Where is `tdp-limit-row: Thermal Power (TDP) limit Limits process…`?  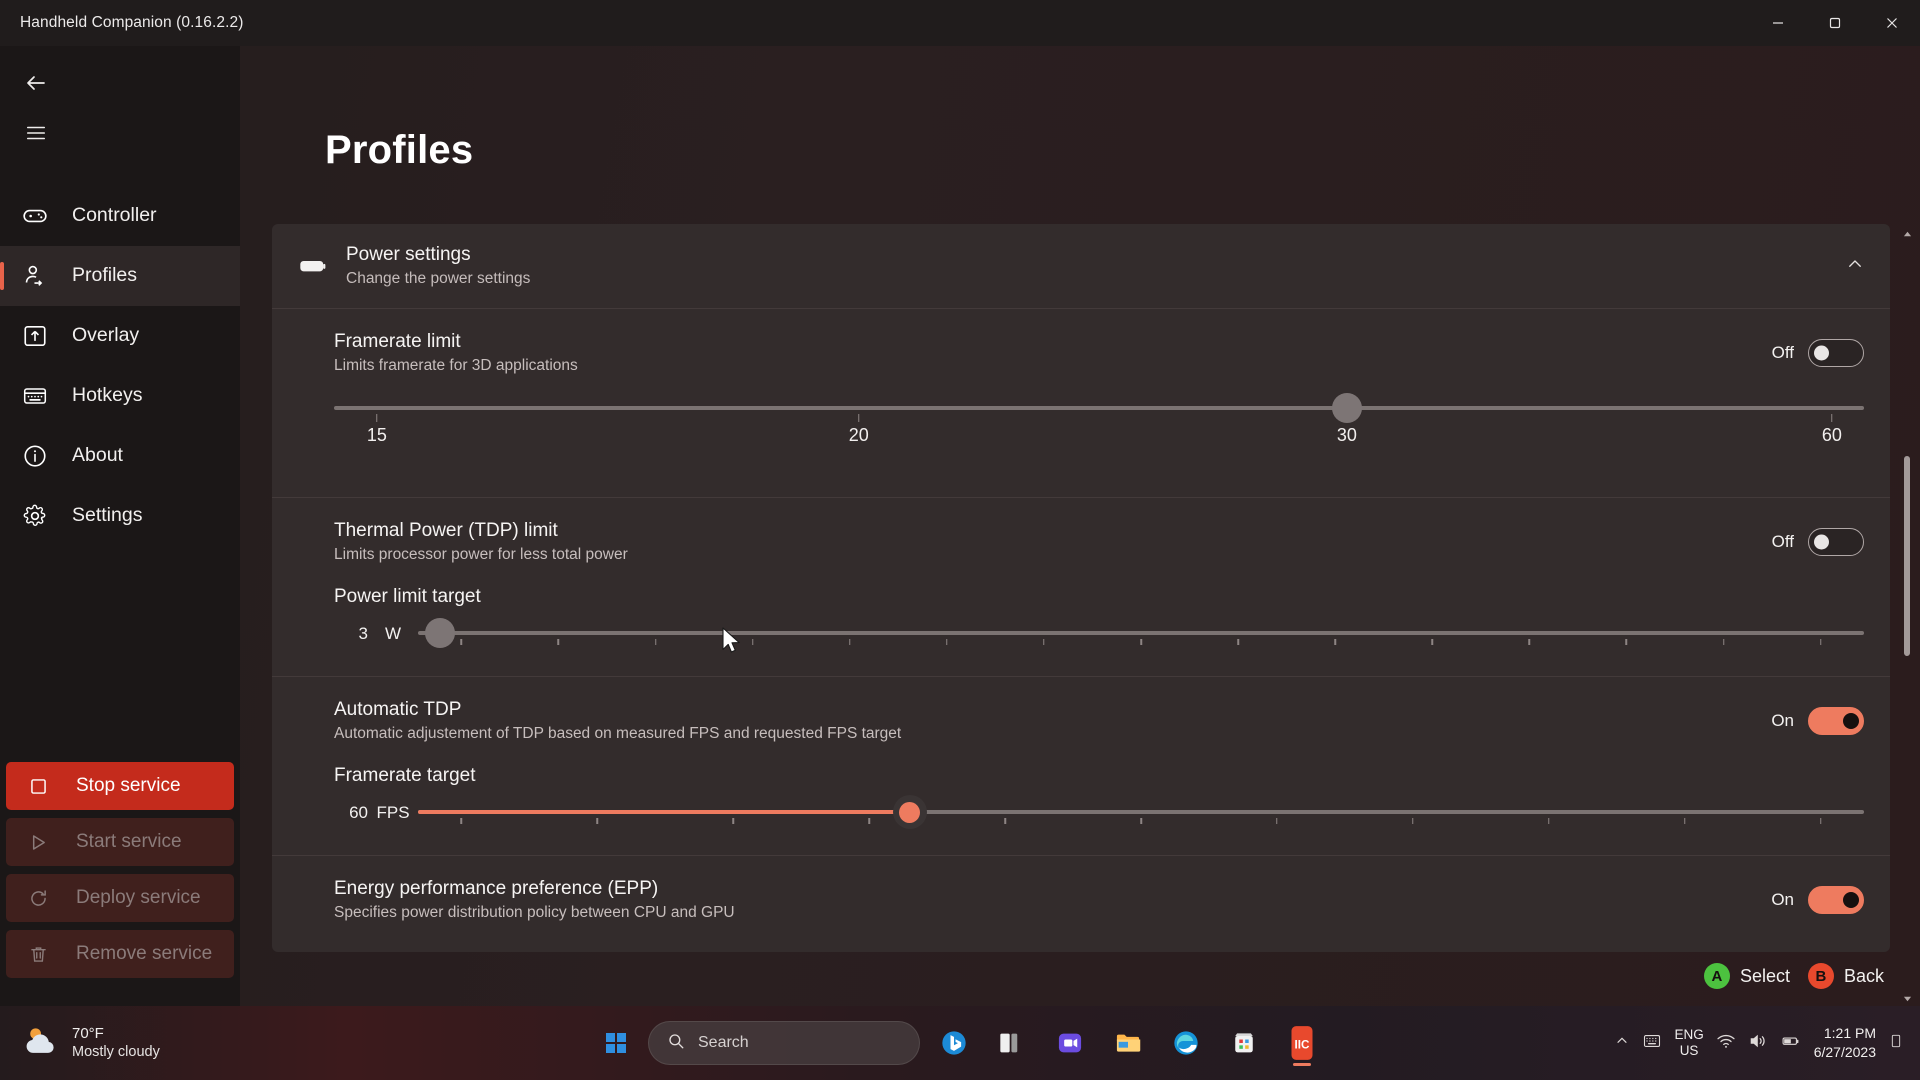
tdp-limit-row: Thermal Power (TDP) limit Limits process… is located at coordinates (1081, 586).